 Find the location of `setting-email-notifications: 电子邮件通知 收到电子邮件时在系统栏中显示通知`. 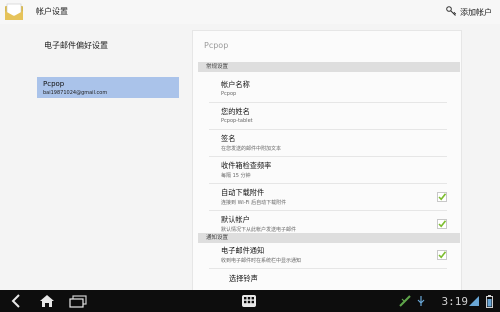

setting-email-notifications: 电子邮件通知 收到电子邮件时在系统栏中显示通知 is located at coordinates (327, 258).